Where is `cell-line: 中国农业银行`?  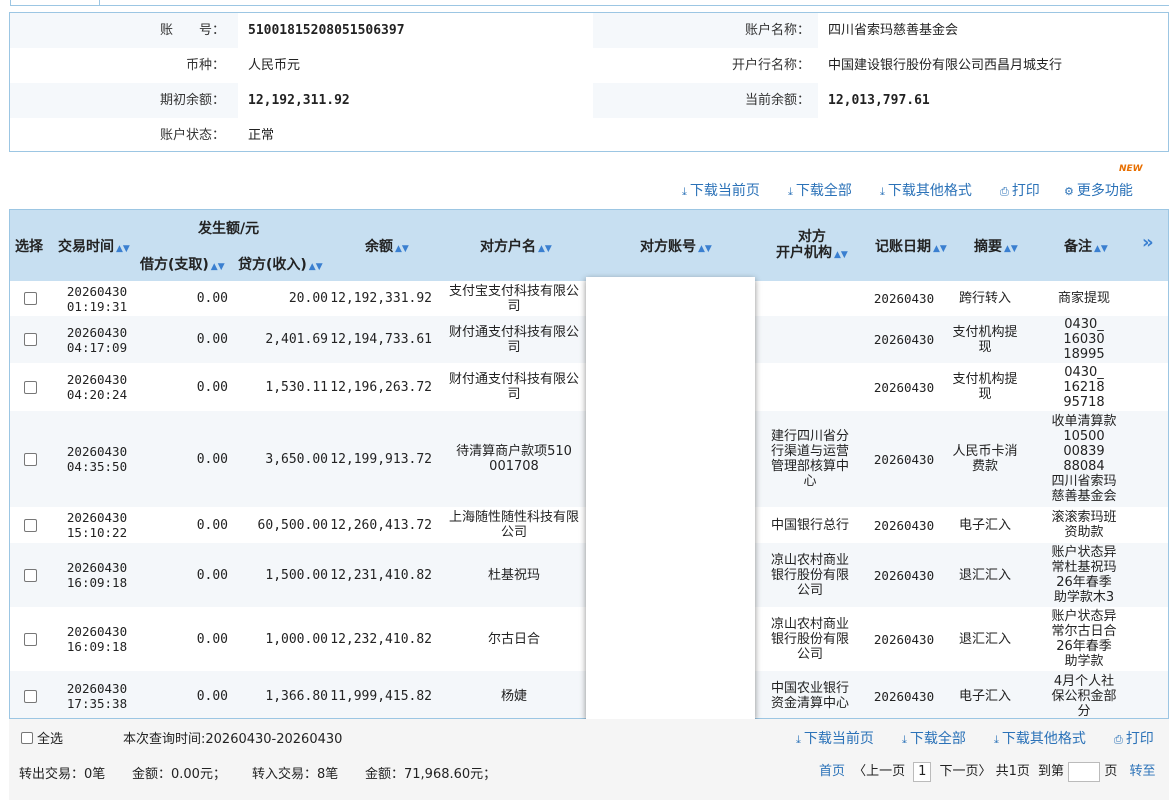
cell-line: 中国农业银行 is located at coordinates (809, 688).